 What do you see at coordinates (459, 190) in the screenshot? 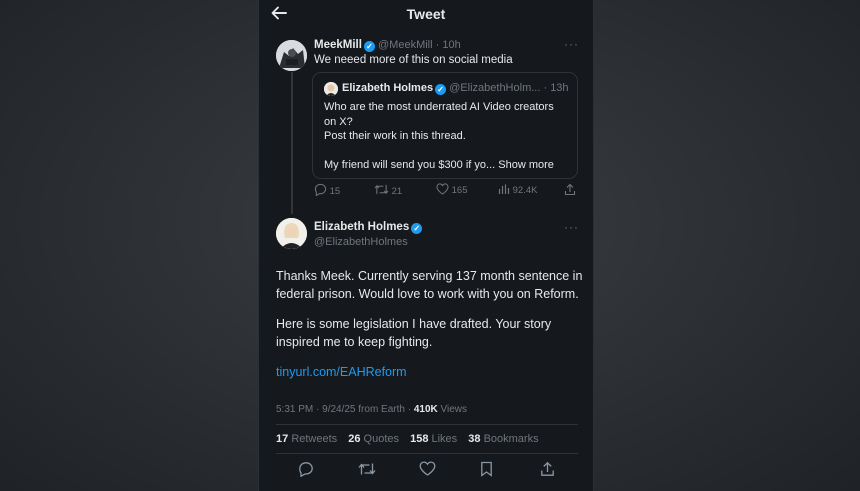
I see `like-count: 165` at bounding box center [459, 190].